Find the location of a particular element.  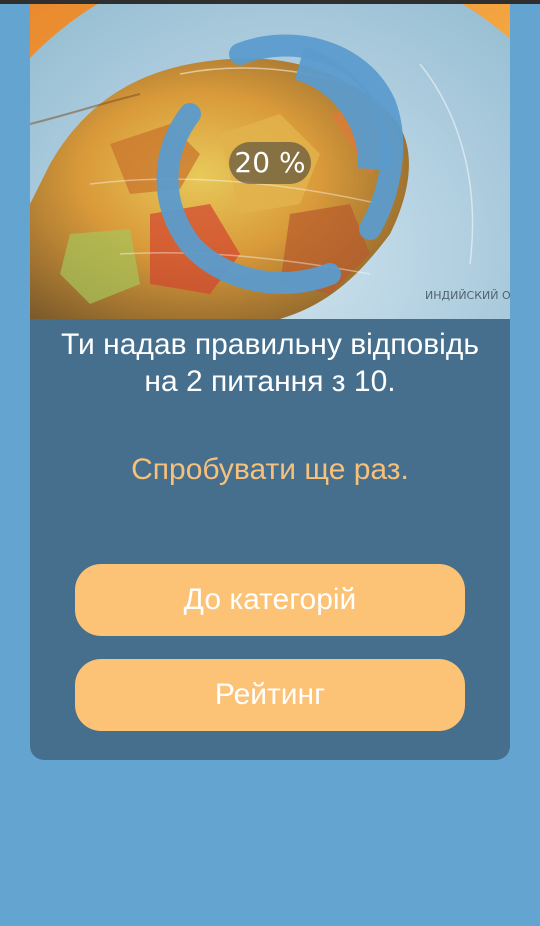

progress-percent-label: 20 % is located at coordinates (270, 163).